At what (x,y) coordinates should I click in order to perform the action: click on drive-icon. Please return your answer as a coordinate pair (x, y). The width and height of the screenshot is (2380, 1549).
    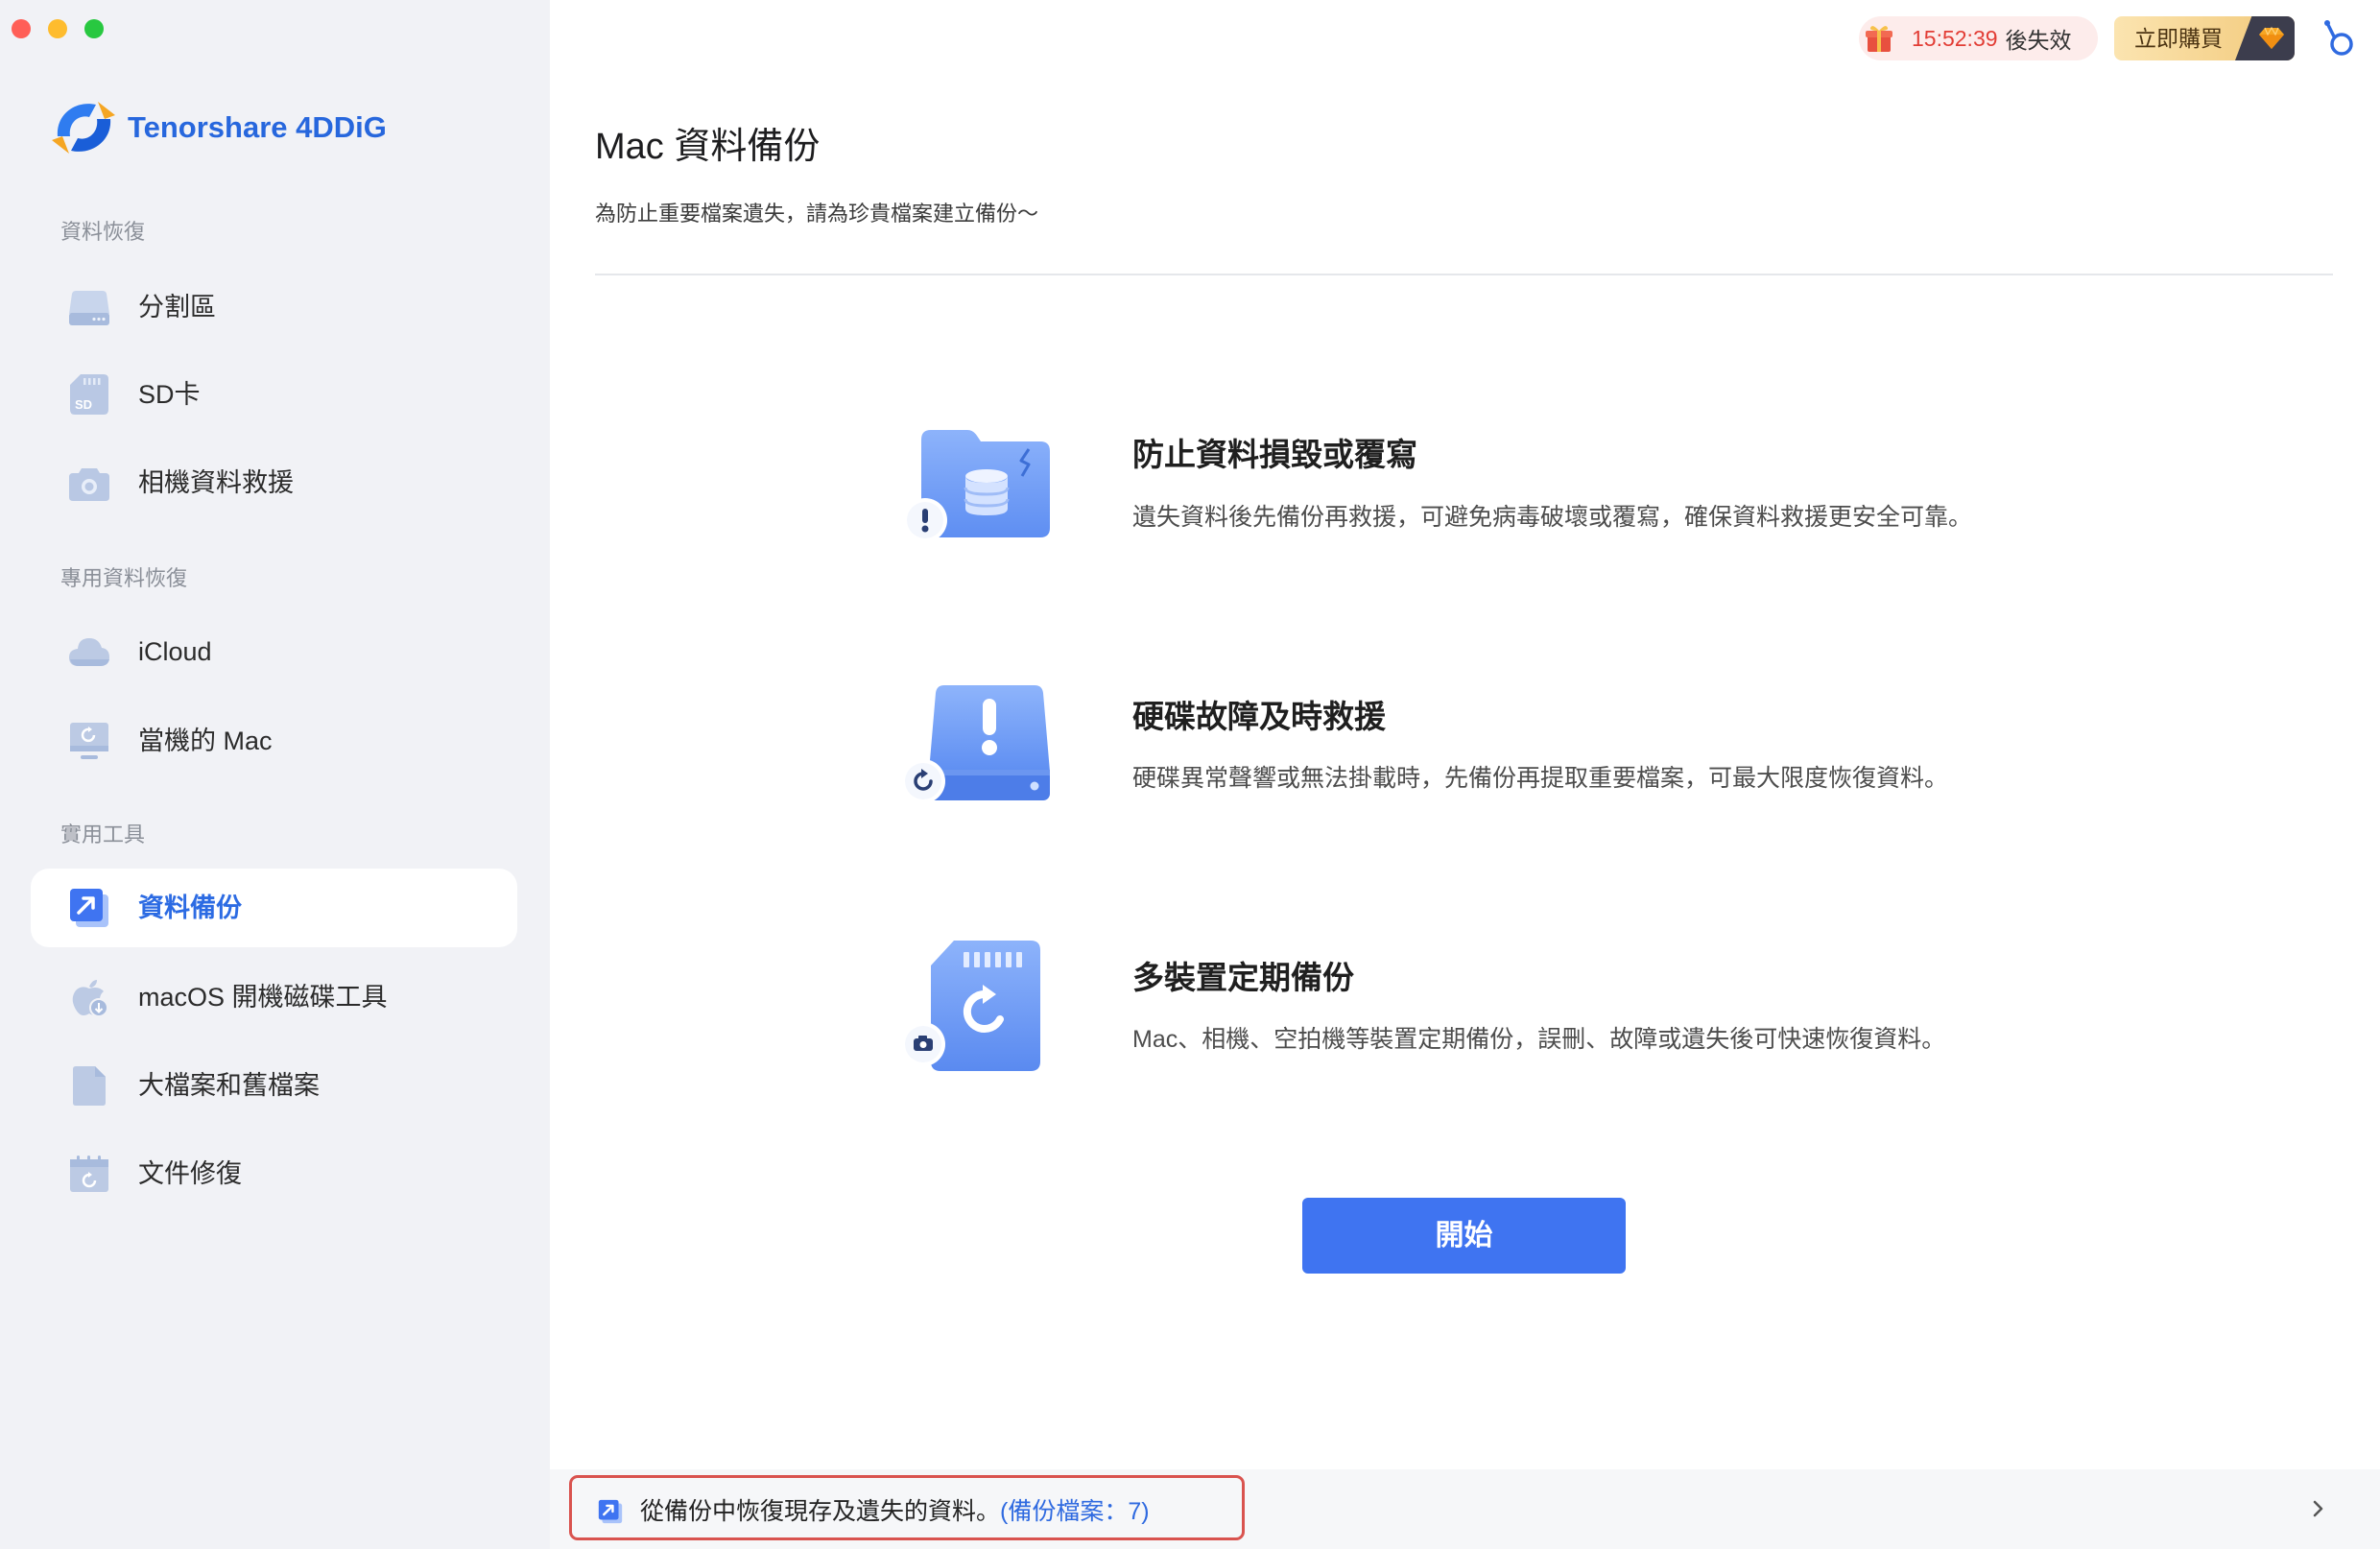
    Looking at the image, I should click on (89, 308).